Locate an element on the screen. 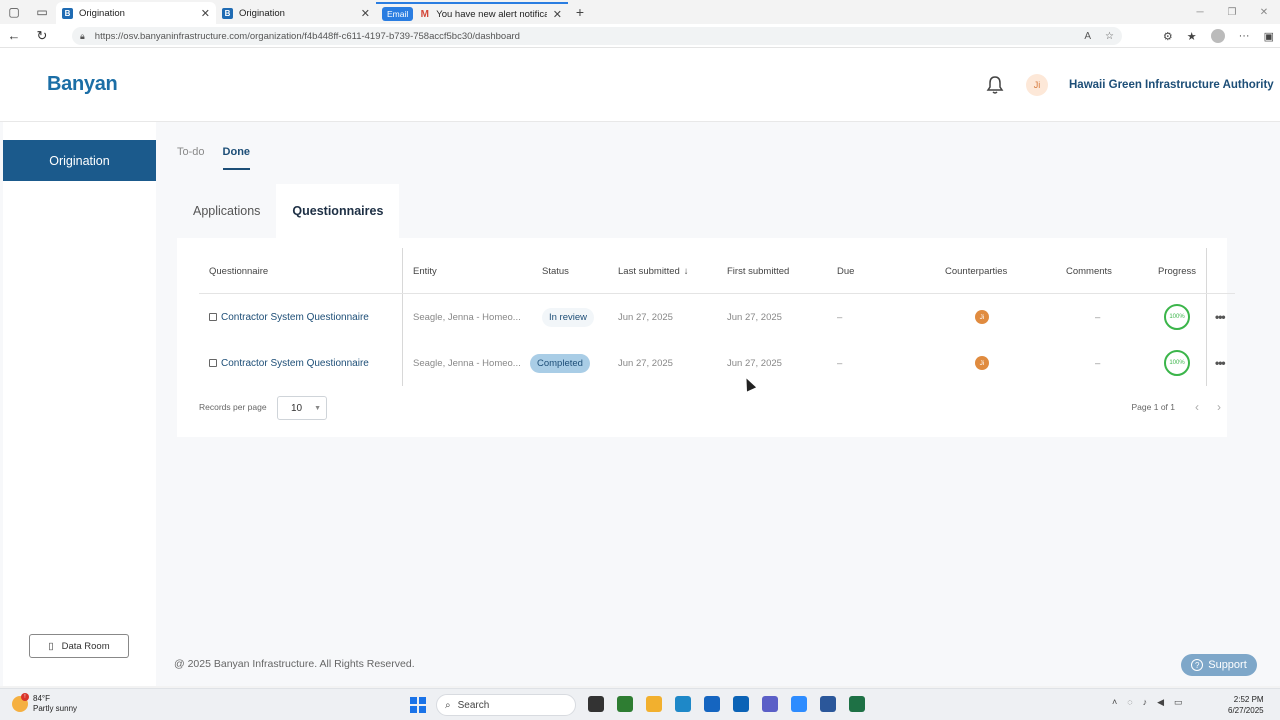 This screenshot has height=720, width=1280. back-icon: ← is located at coordinates (14, 35).